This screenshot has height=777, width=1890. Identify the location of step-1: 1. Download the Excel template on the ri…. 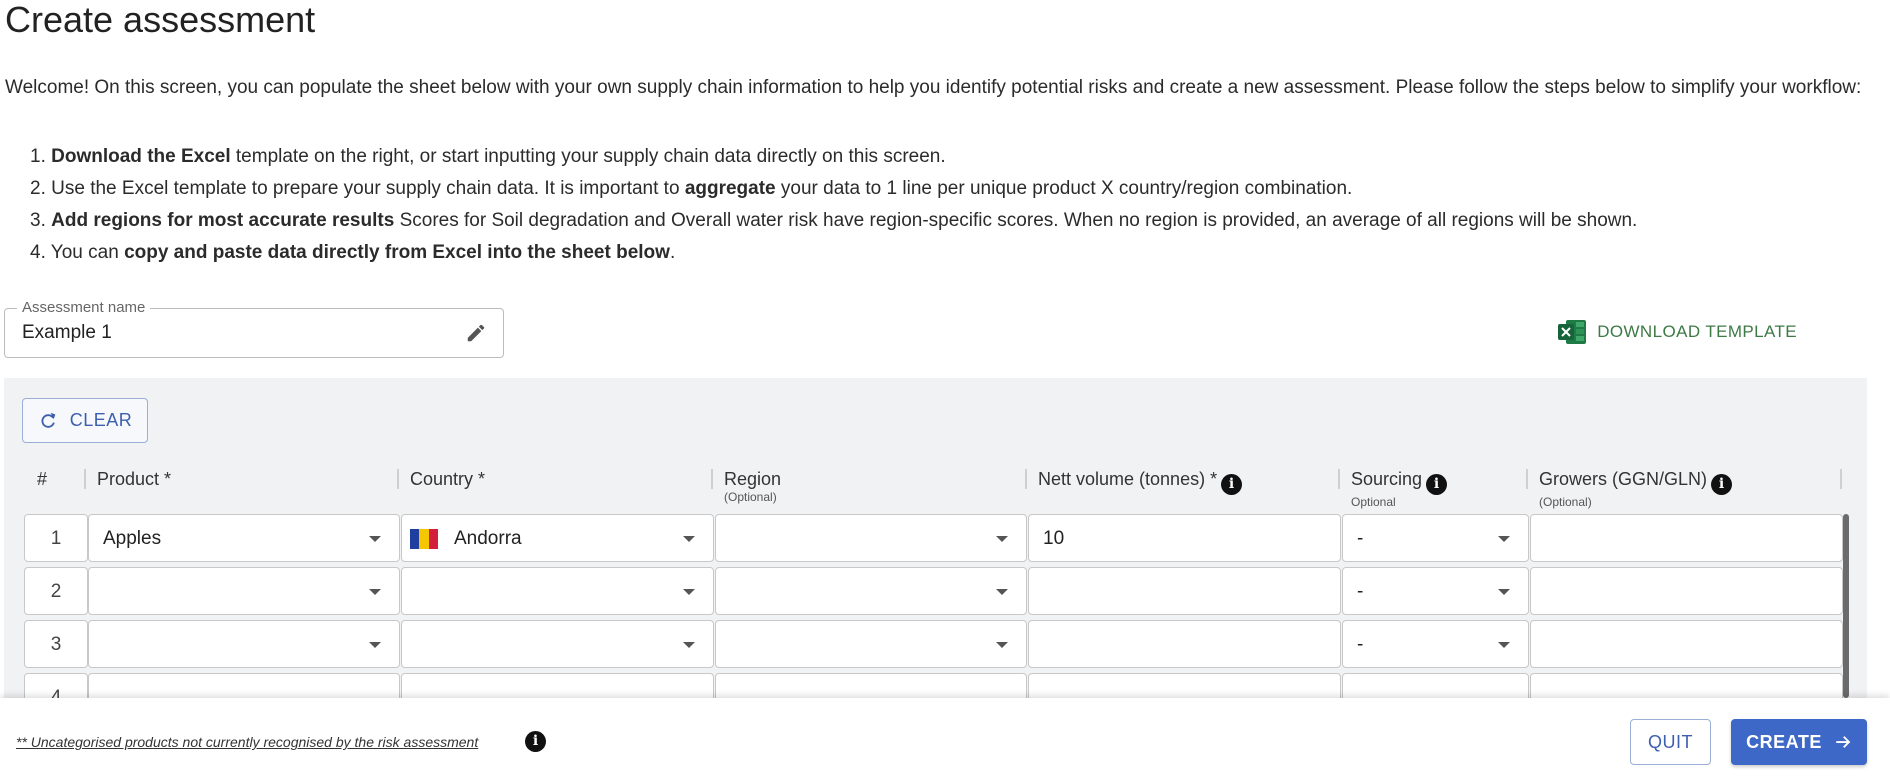
(488, 156).